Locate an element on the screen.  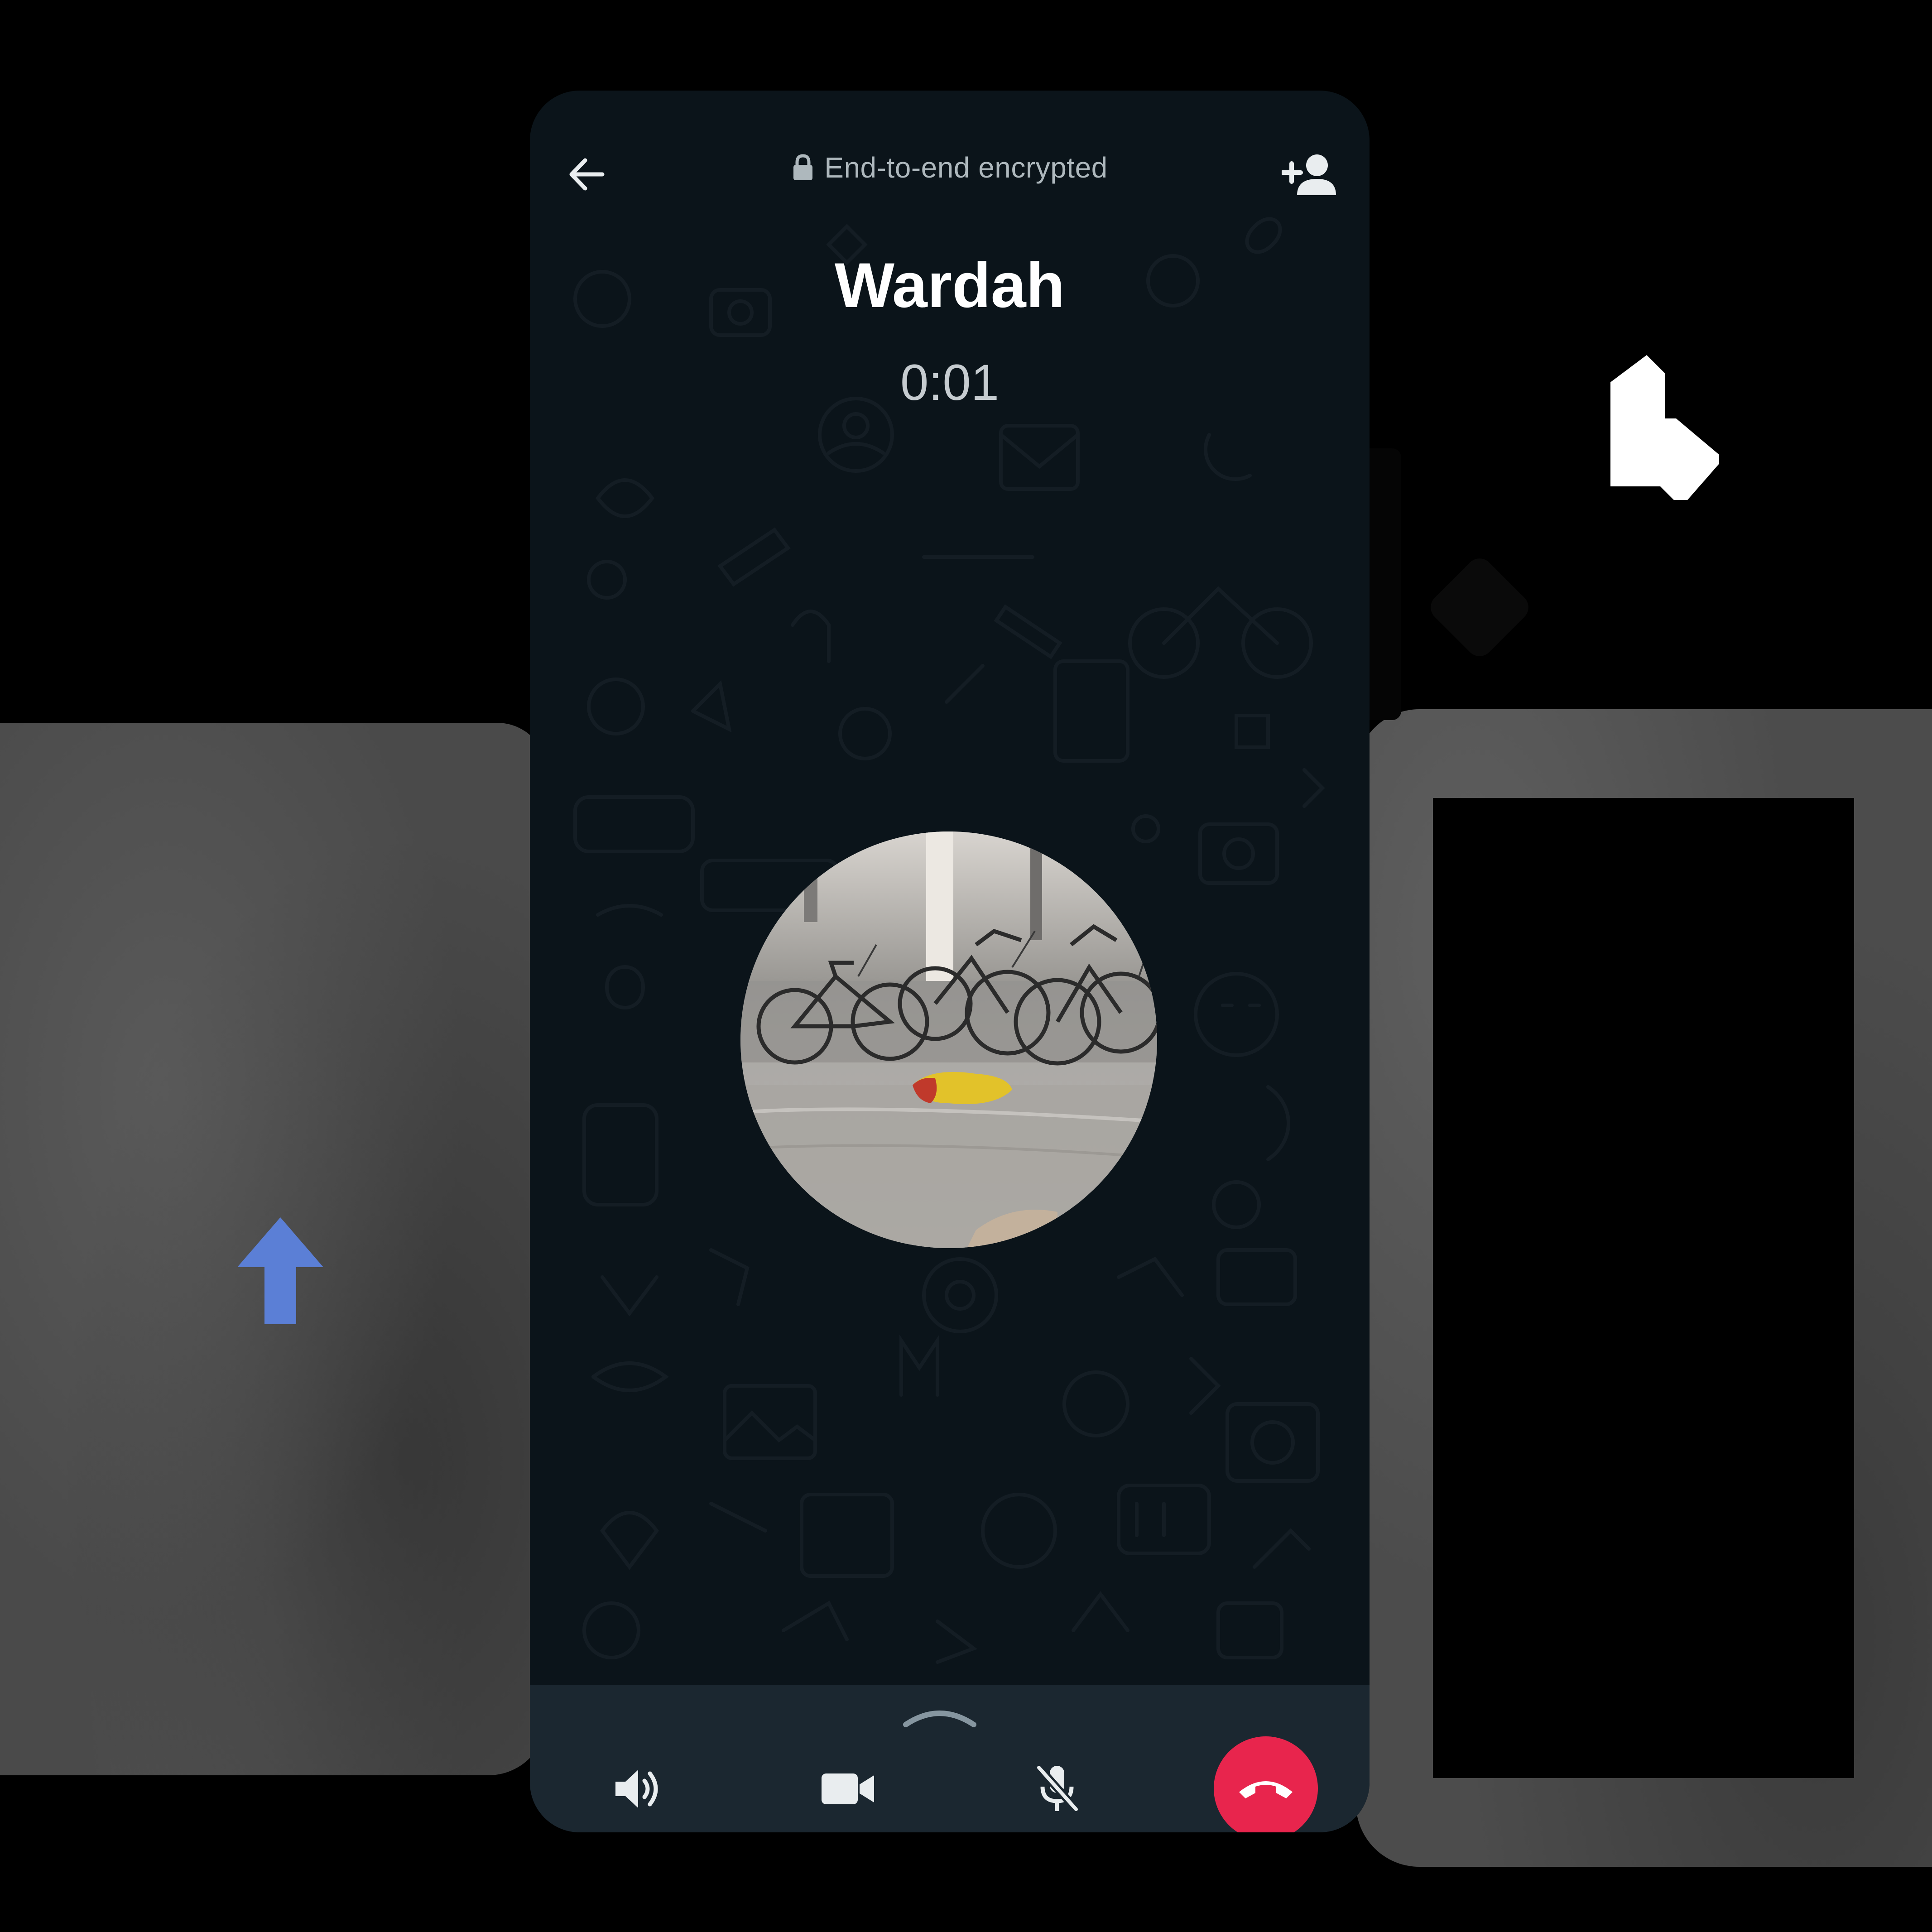
back-button is located at coordinates (586, 174).